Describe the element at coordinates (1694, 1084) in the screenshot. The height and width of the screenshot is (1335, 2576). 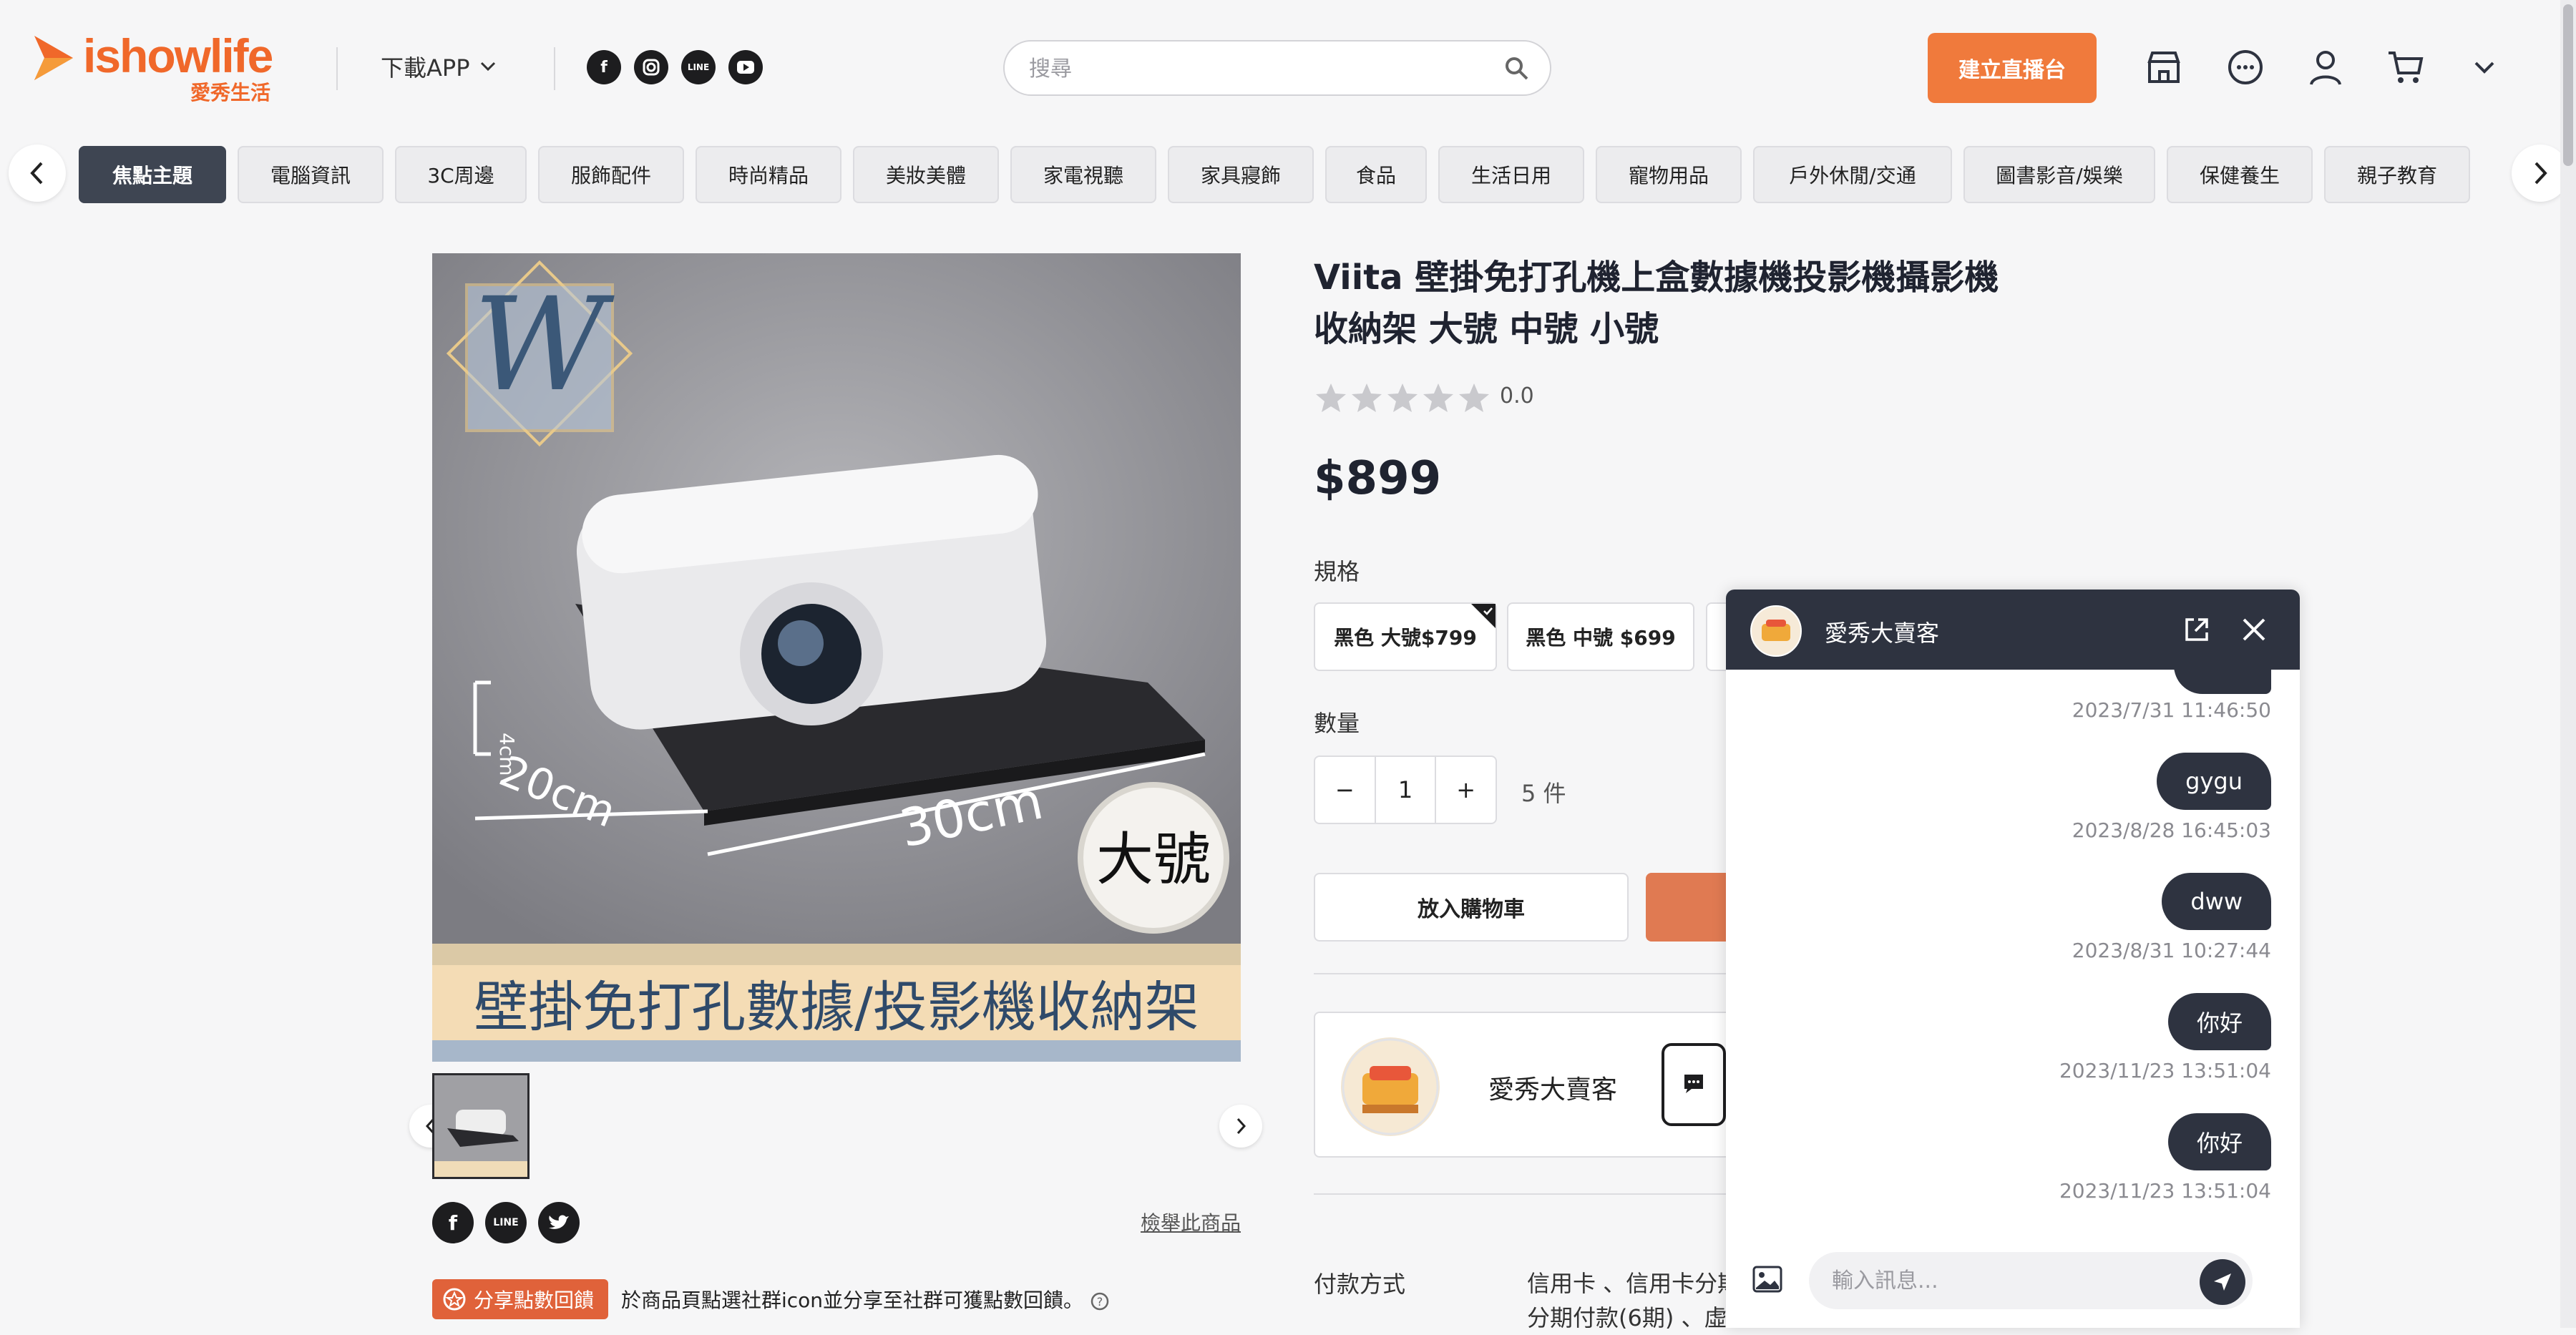
I see `seller-chat-button` at that location.